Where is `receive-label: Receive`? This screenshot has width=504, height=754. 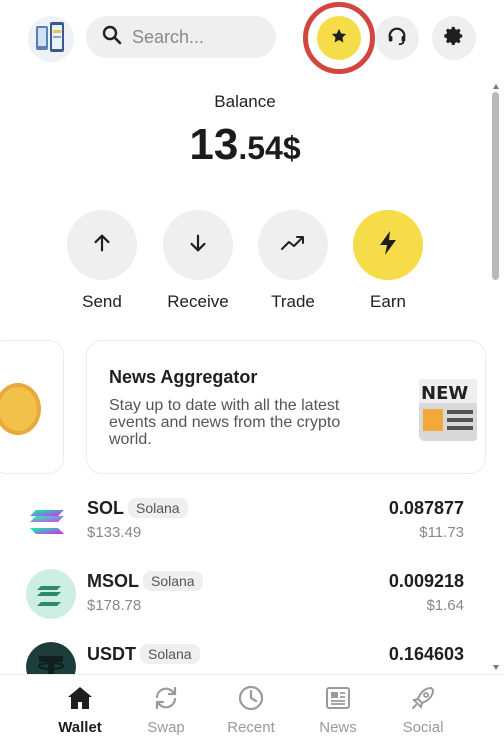 receive-label: Receive is located at coordinates (198, 301).